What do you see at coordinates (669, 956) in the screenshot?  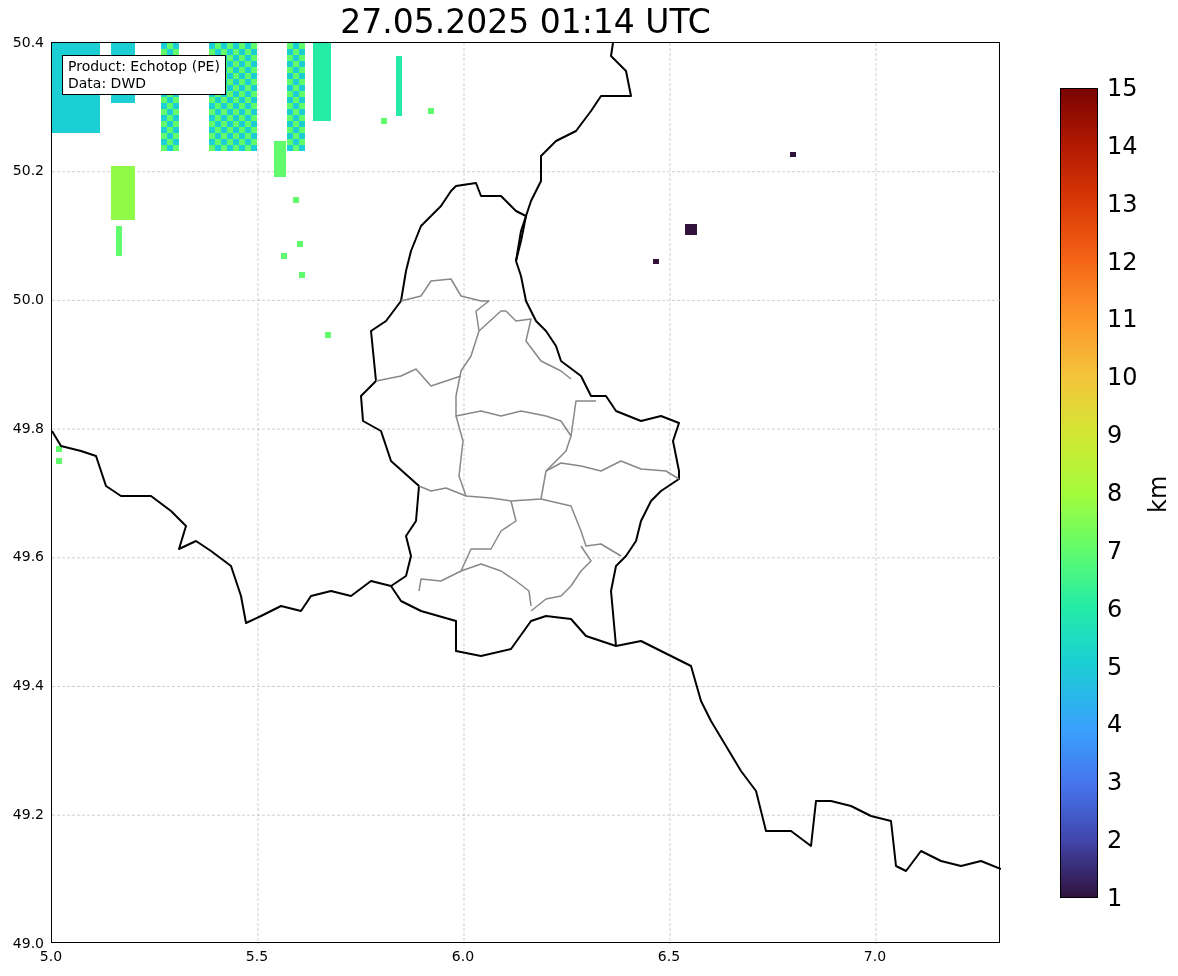 I see `x-tick-label: 6.5` at bounding box center [669, 956].